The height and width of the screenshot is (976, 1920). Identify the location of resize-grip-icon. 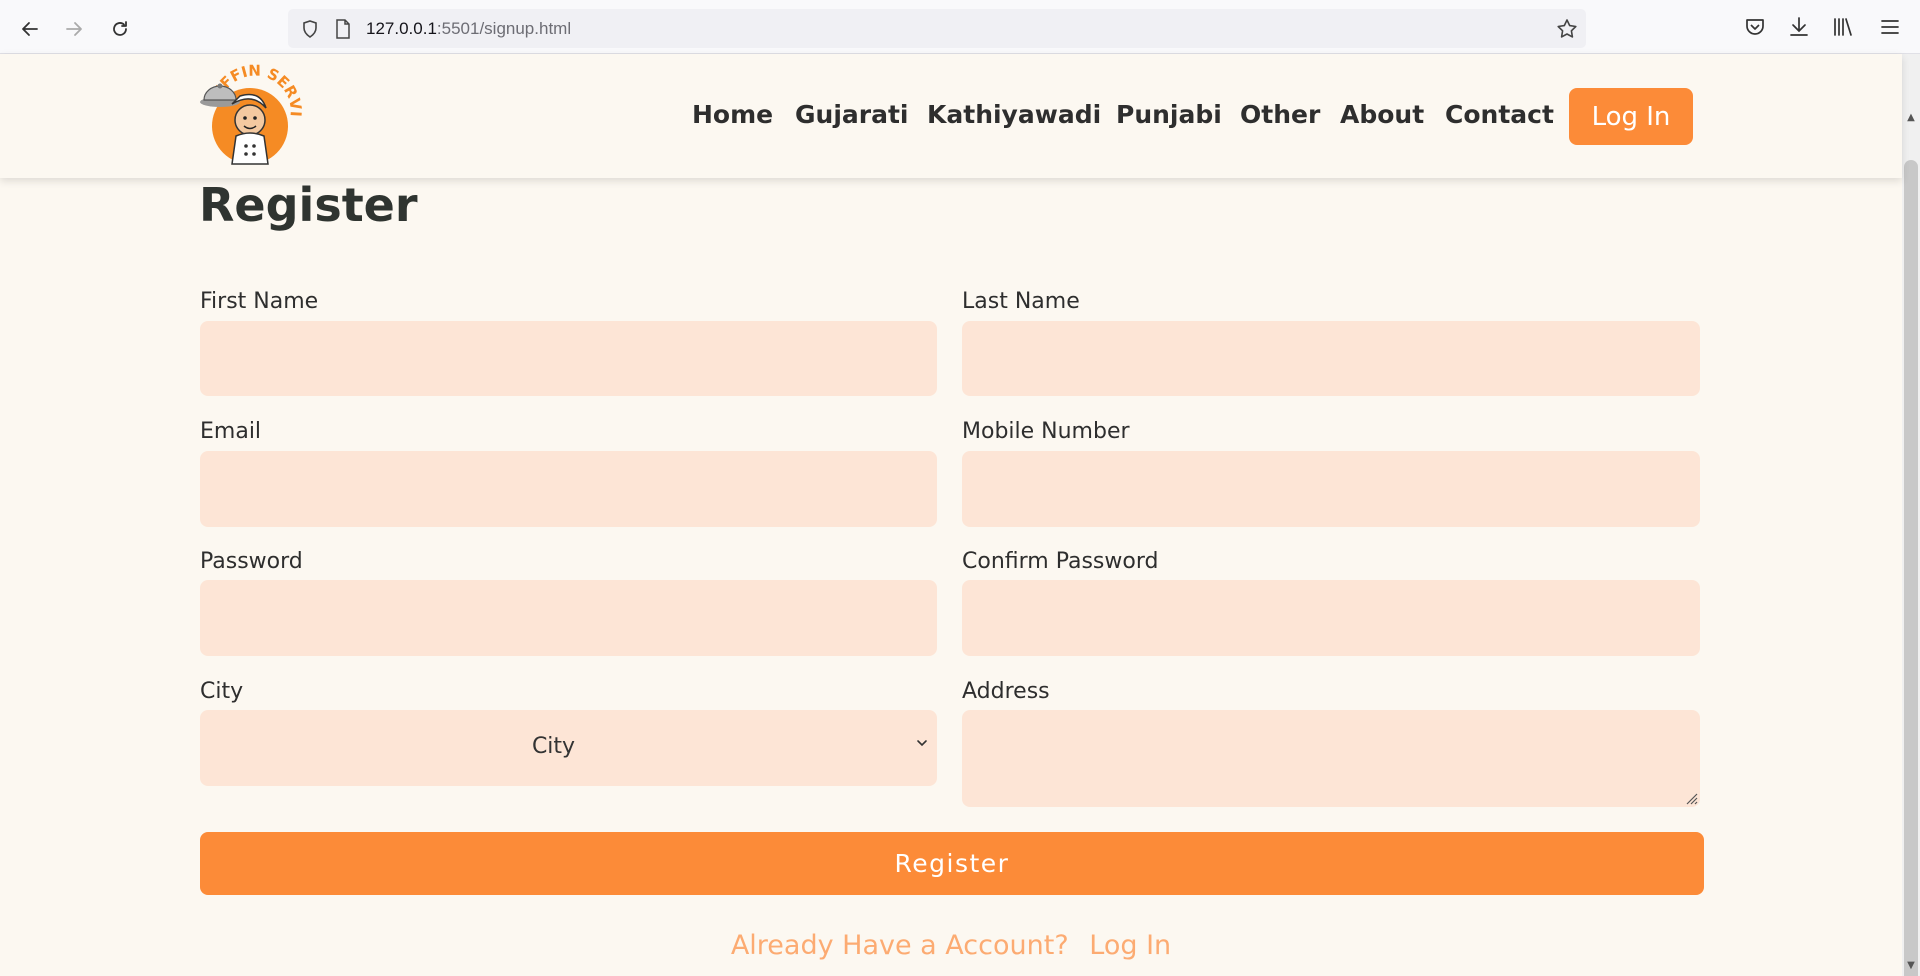
(1690, 797).